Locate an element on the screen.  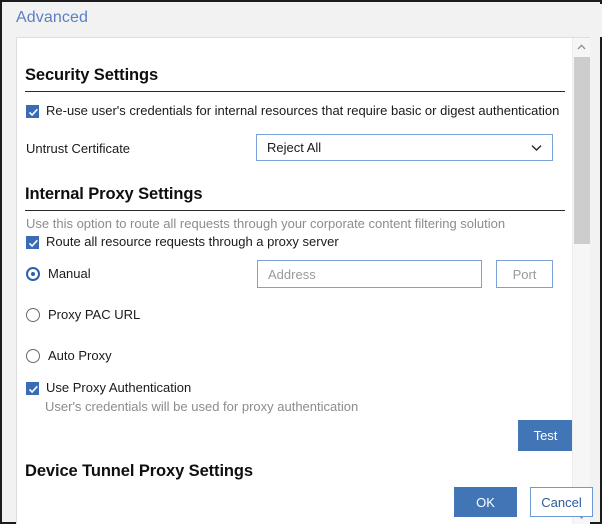
chevron-up-icon is located at coordinates (581, 47).